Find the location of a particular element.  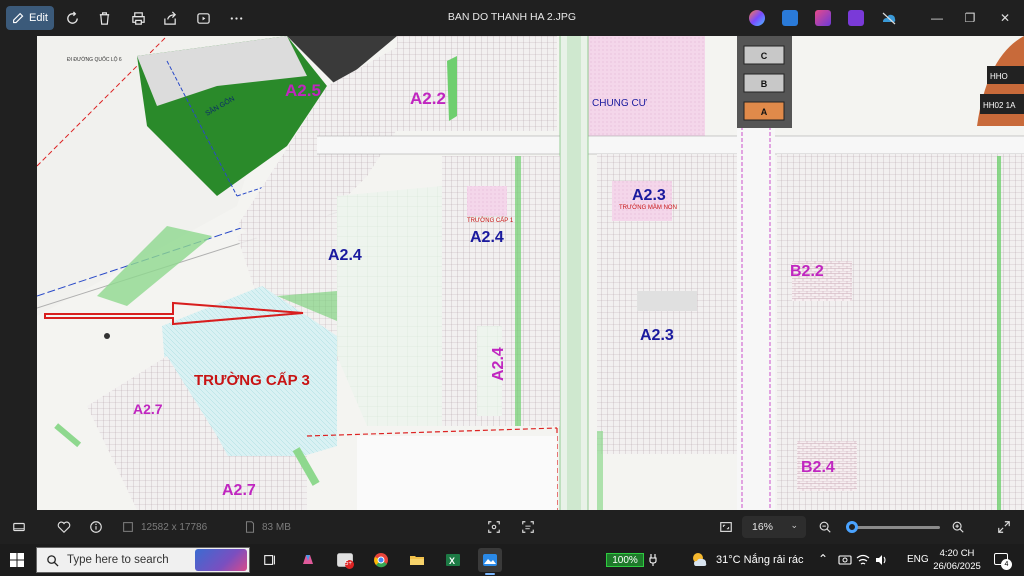

clipchamp-icon is located at coordinates (823, 18).